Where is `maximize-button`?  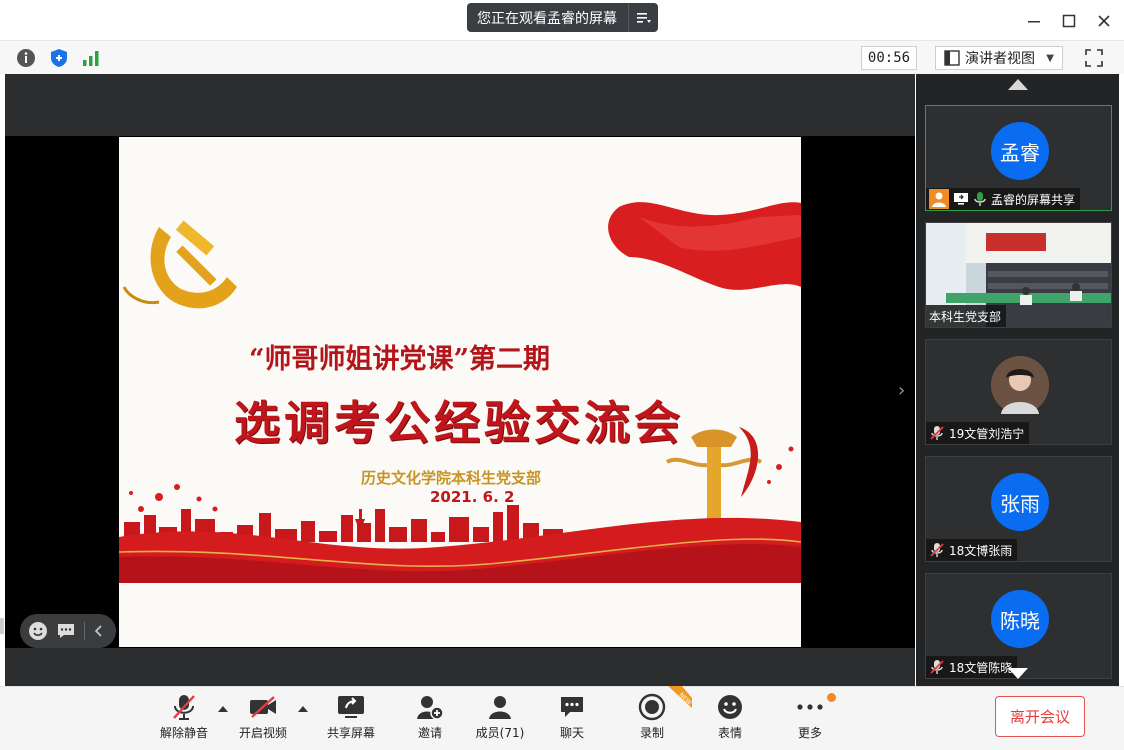
maximize-button is located at coordinates (1069, 21).